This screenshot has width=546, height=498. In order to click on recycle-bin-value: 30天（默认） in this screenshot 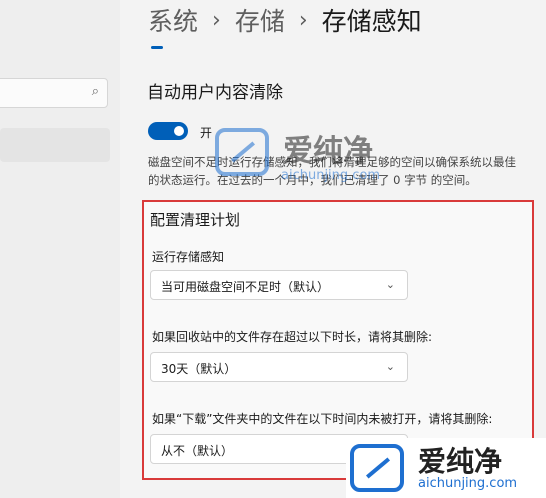, I will do `click(199, 369)`.